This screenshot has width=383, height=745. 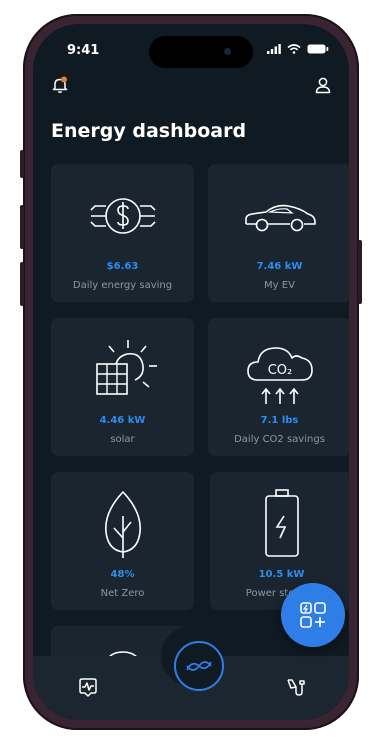 What do you see at coordinates (122, 524) in the screenshot?
I see `leaf-icon` at bounding box center [122, 524].